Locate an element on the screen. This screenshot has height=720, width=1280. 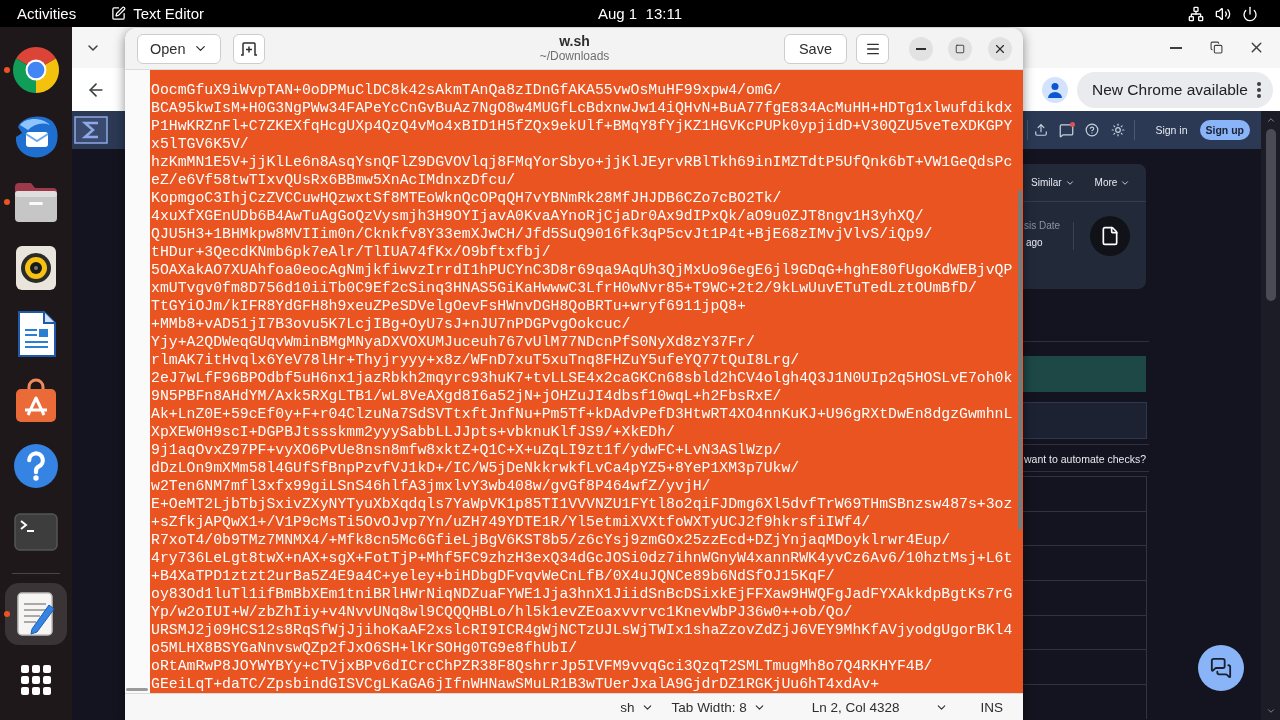
person-icon is located at coordinates (1055, 89).